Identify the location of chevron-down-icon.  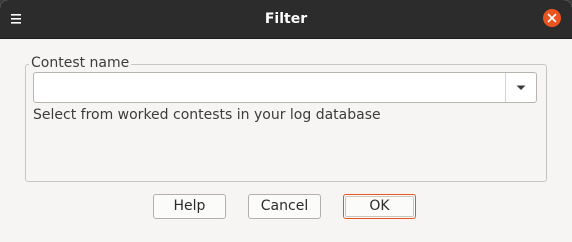
(521, 88).